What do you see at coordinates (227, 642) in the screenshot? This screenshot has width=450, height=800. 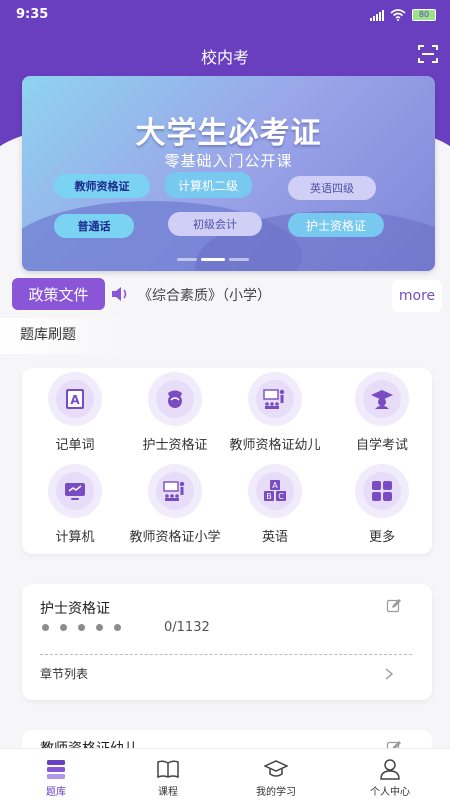 I see `study-card: 护士资格证 0/1132 章节列表` at bounding box center [227, 642].